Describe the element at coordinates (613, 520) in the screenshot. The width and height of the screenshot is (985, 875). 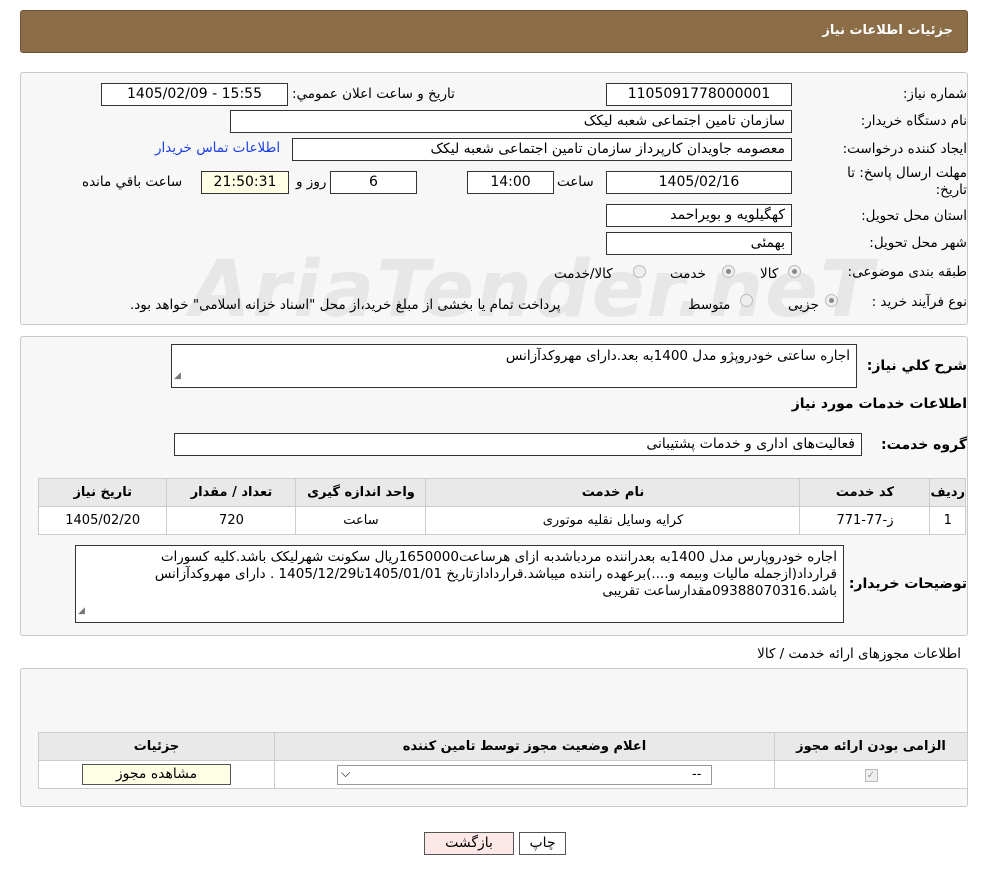
I see `cell-name: کرایه وسایل نقلیه موتوری` at that location.